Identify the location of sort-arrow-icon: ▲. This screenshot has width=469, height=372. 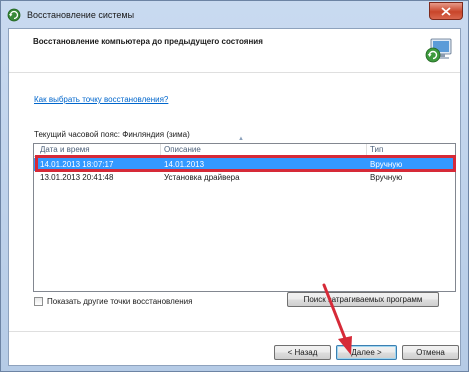
(241, 139).